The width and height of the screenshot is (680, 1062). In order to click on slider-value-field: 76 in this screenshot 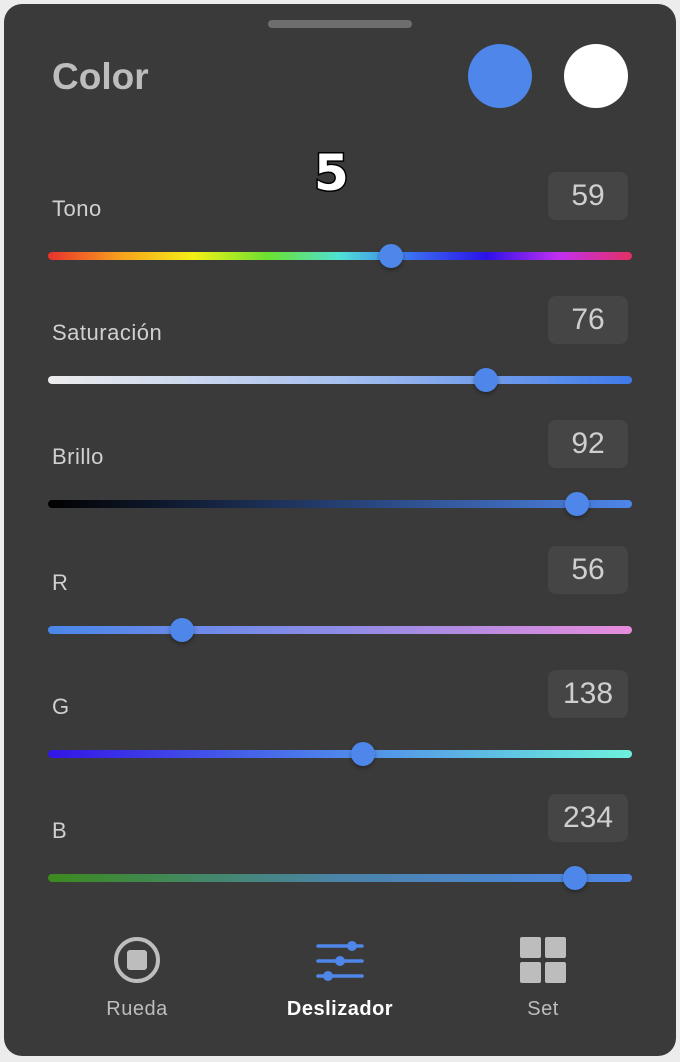, I will do `click(588, 320)`.